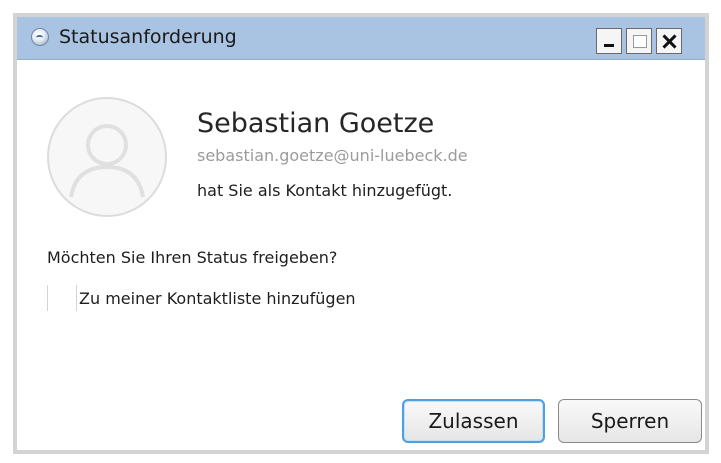 The width and height of the screenshot is (721, 463). I want to click on title-bar: Statusanforderung, so click(361, 38).